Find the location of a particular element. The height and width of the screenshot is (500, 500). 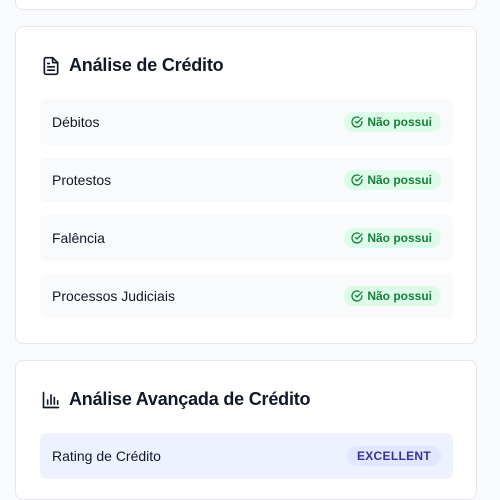

document-icon is located at coordinates (51, 66).